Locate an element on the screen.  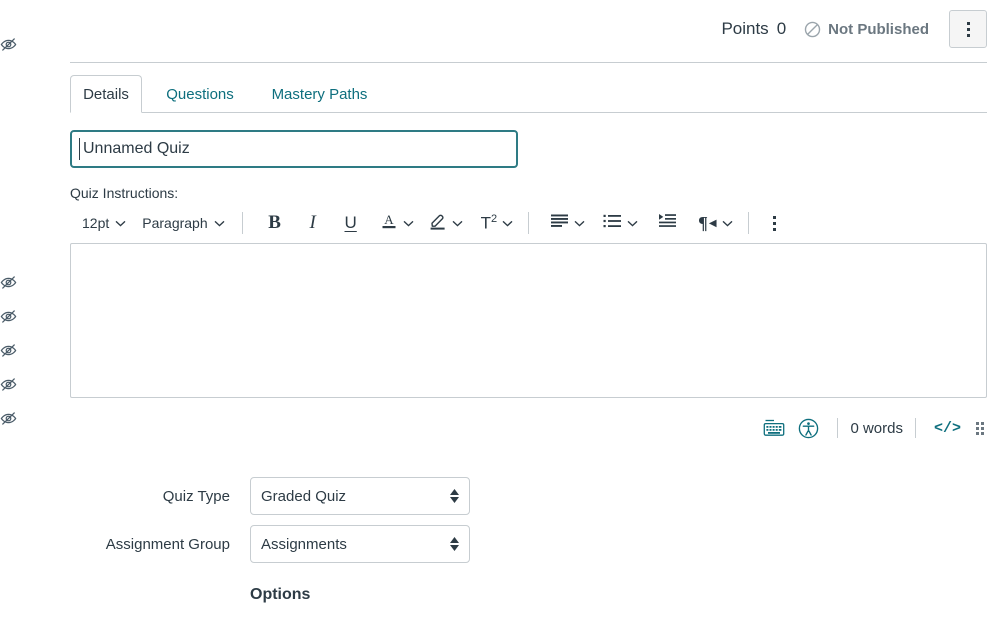
tab-details-label: Details is located at coordinates (106, 94).